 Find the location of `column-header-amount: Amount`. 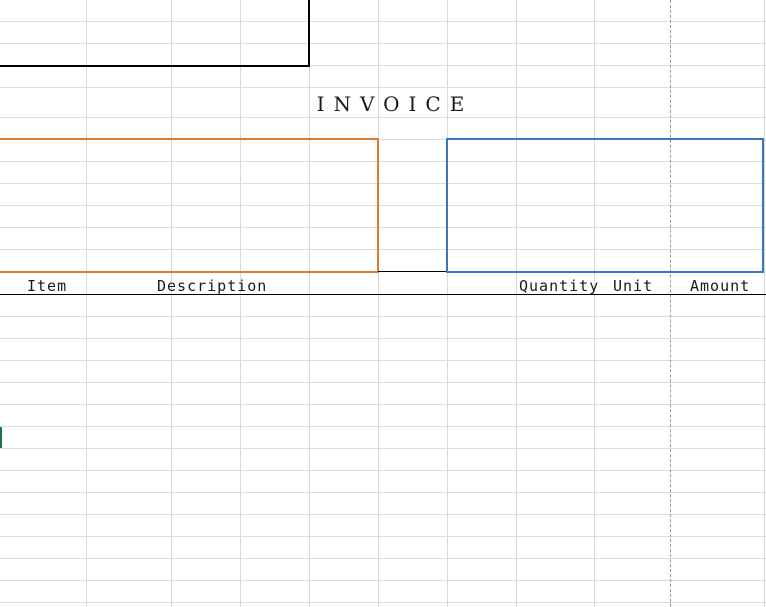

column-header-amount: Amount is located at coordinates (720, 286).